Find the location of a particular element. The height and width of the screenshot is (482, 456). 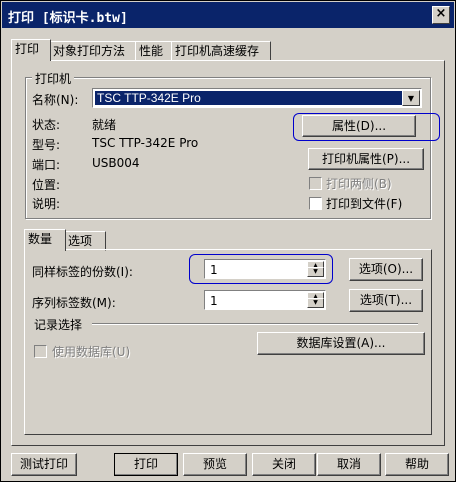

printer-group-label: 打印机 is located at coordinates (53, 78).